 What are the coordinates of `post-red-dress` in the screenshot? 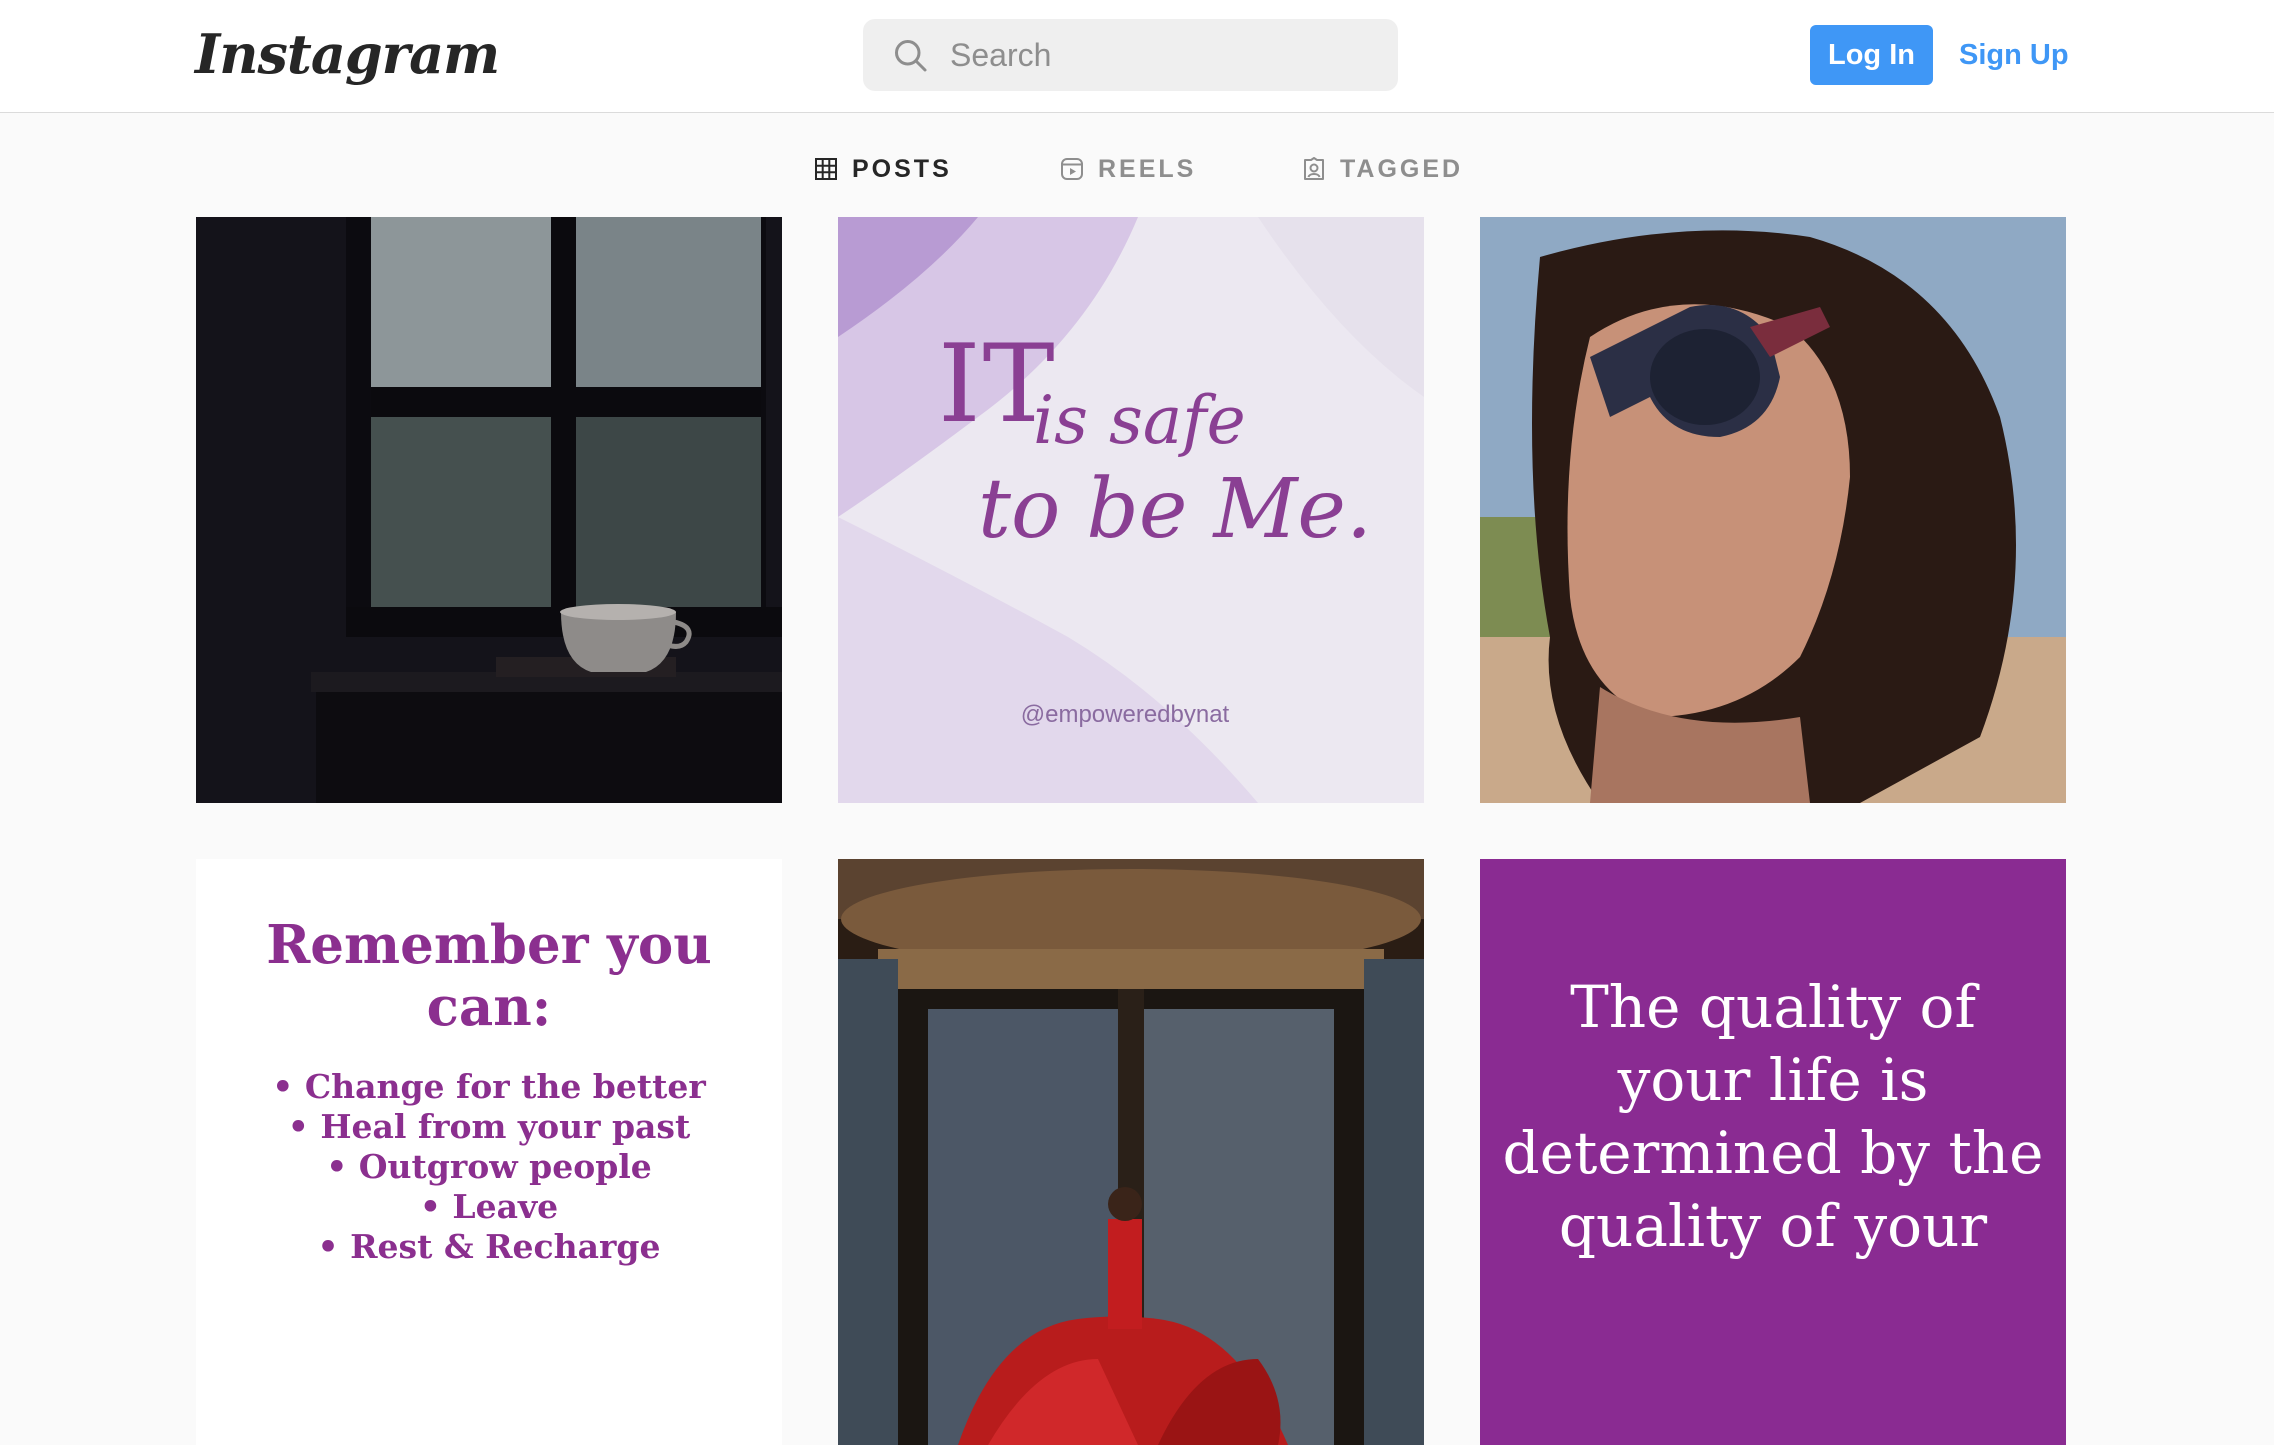 It's located at (1131, 1152).